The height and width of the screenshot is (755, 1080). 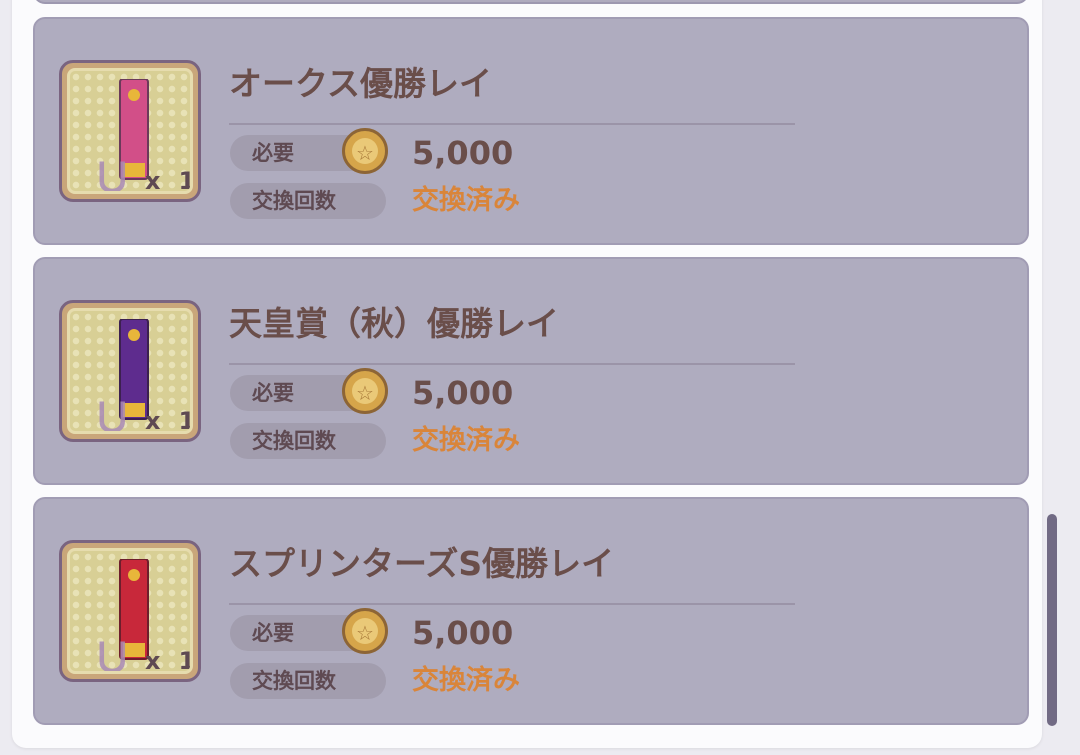 I want to click on item-title: オークス優勝レイ, so click(x=361, y=83).